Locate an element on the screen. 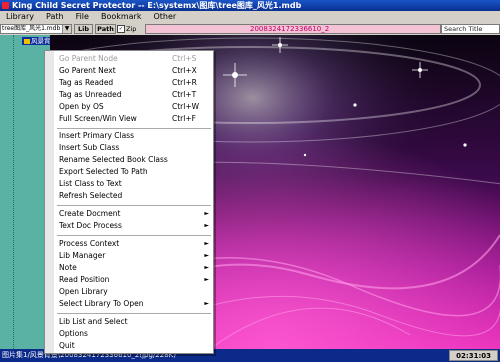 The width and height of the screenshot is (500, 362). menu-item-shortcut: Ctrl+X is located at coordinates (184, 70).